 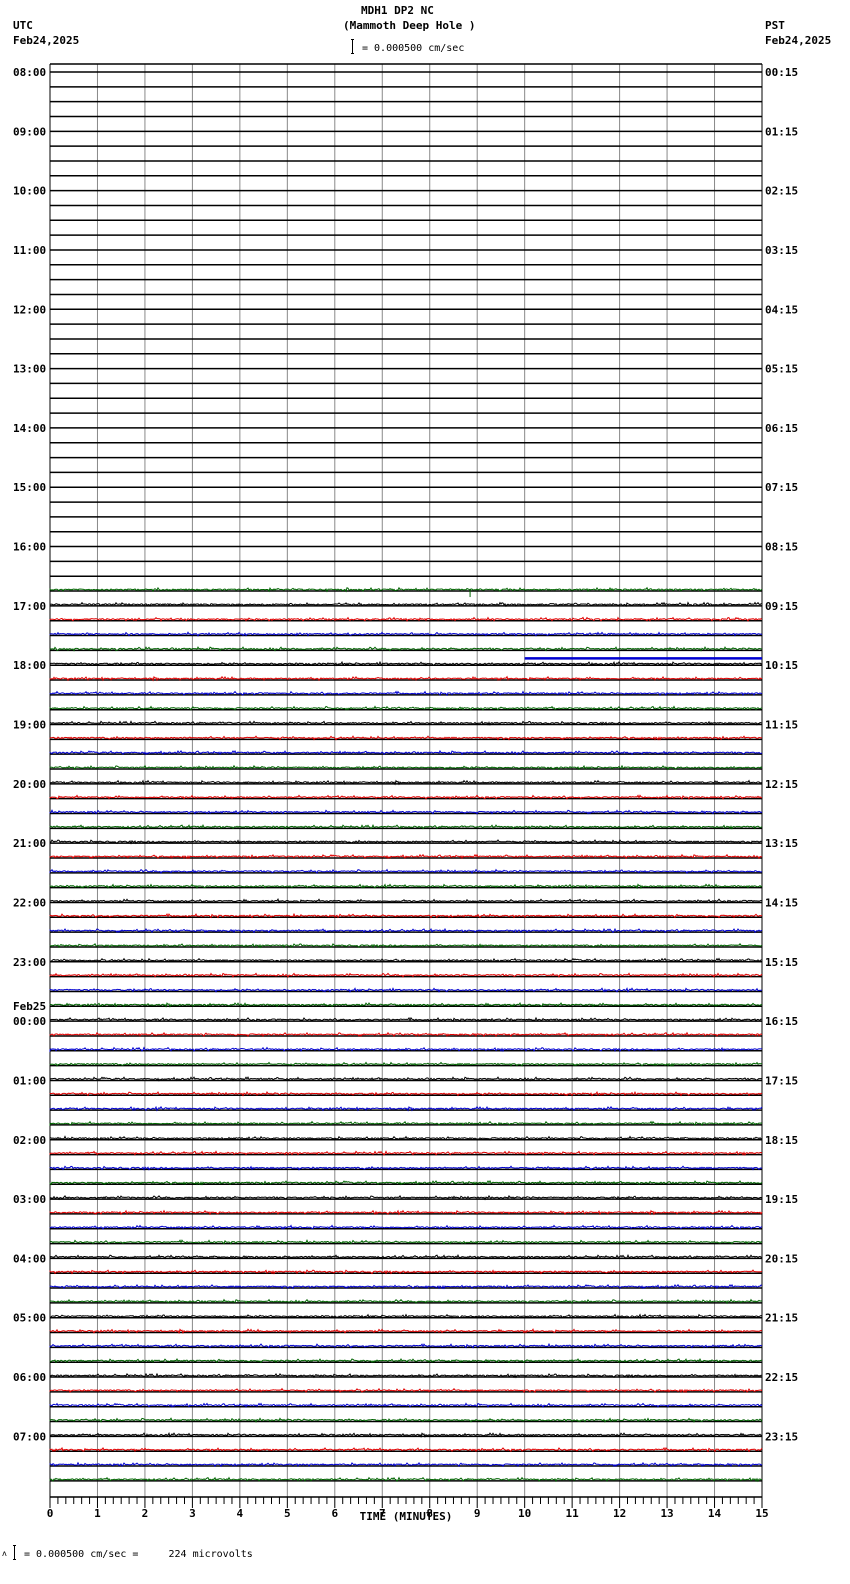 I want to click on utc-hour-label: 22:00, so click(x=29, y=902).